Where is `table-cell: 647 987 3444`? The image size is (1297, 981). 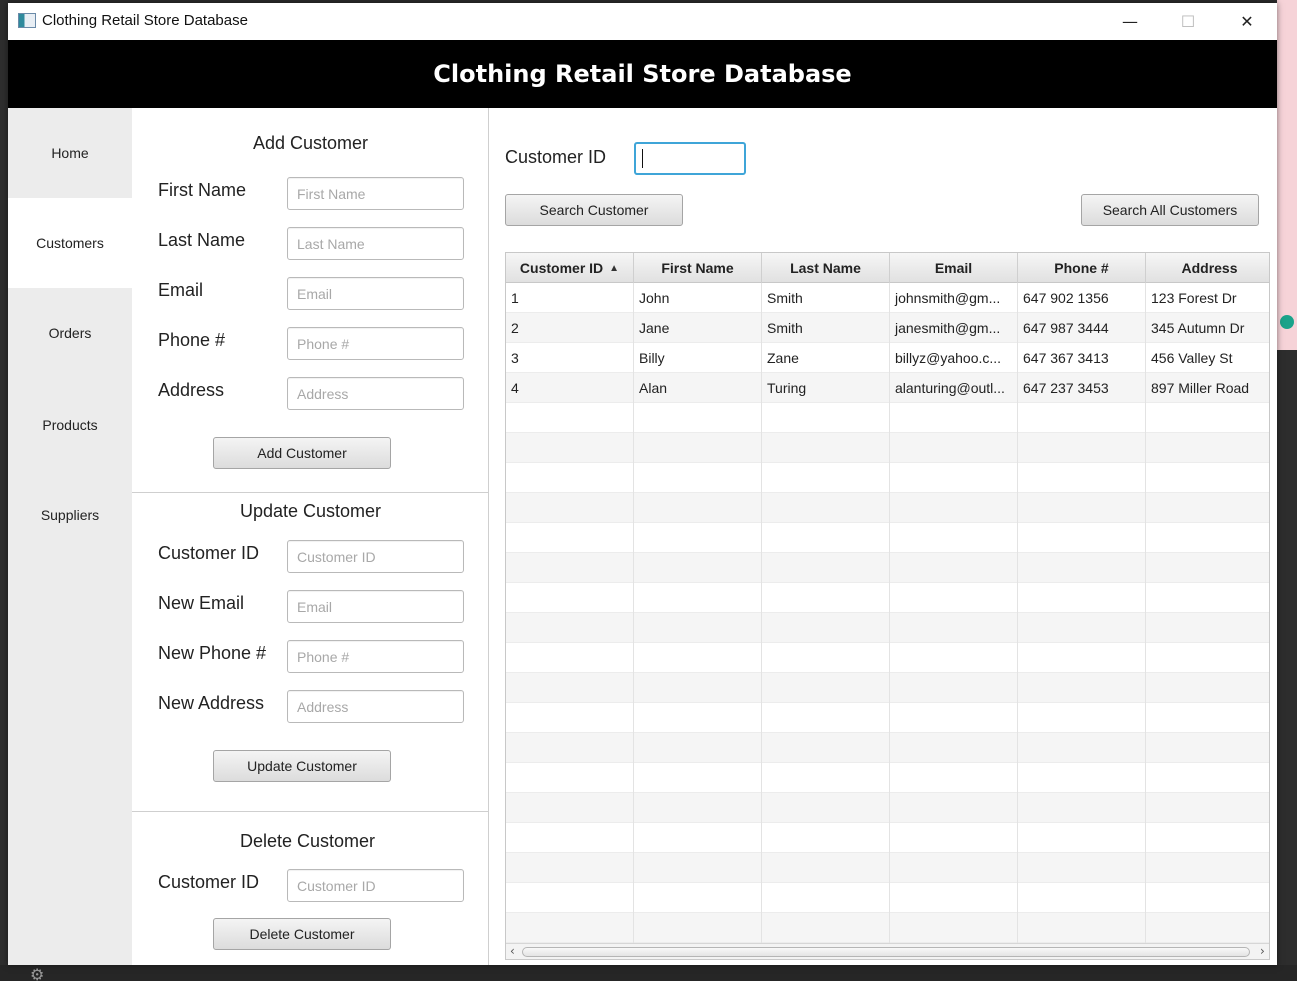 table-cell: 647 987 3444 is located at coordinates (1082, 328).